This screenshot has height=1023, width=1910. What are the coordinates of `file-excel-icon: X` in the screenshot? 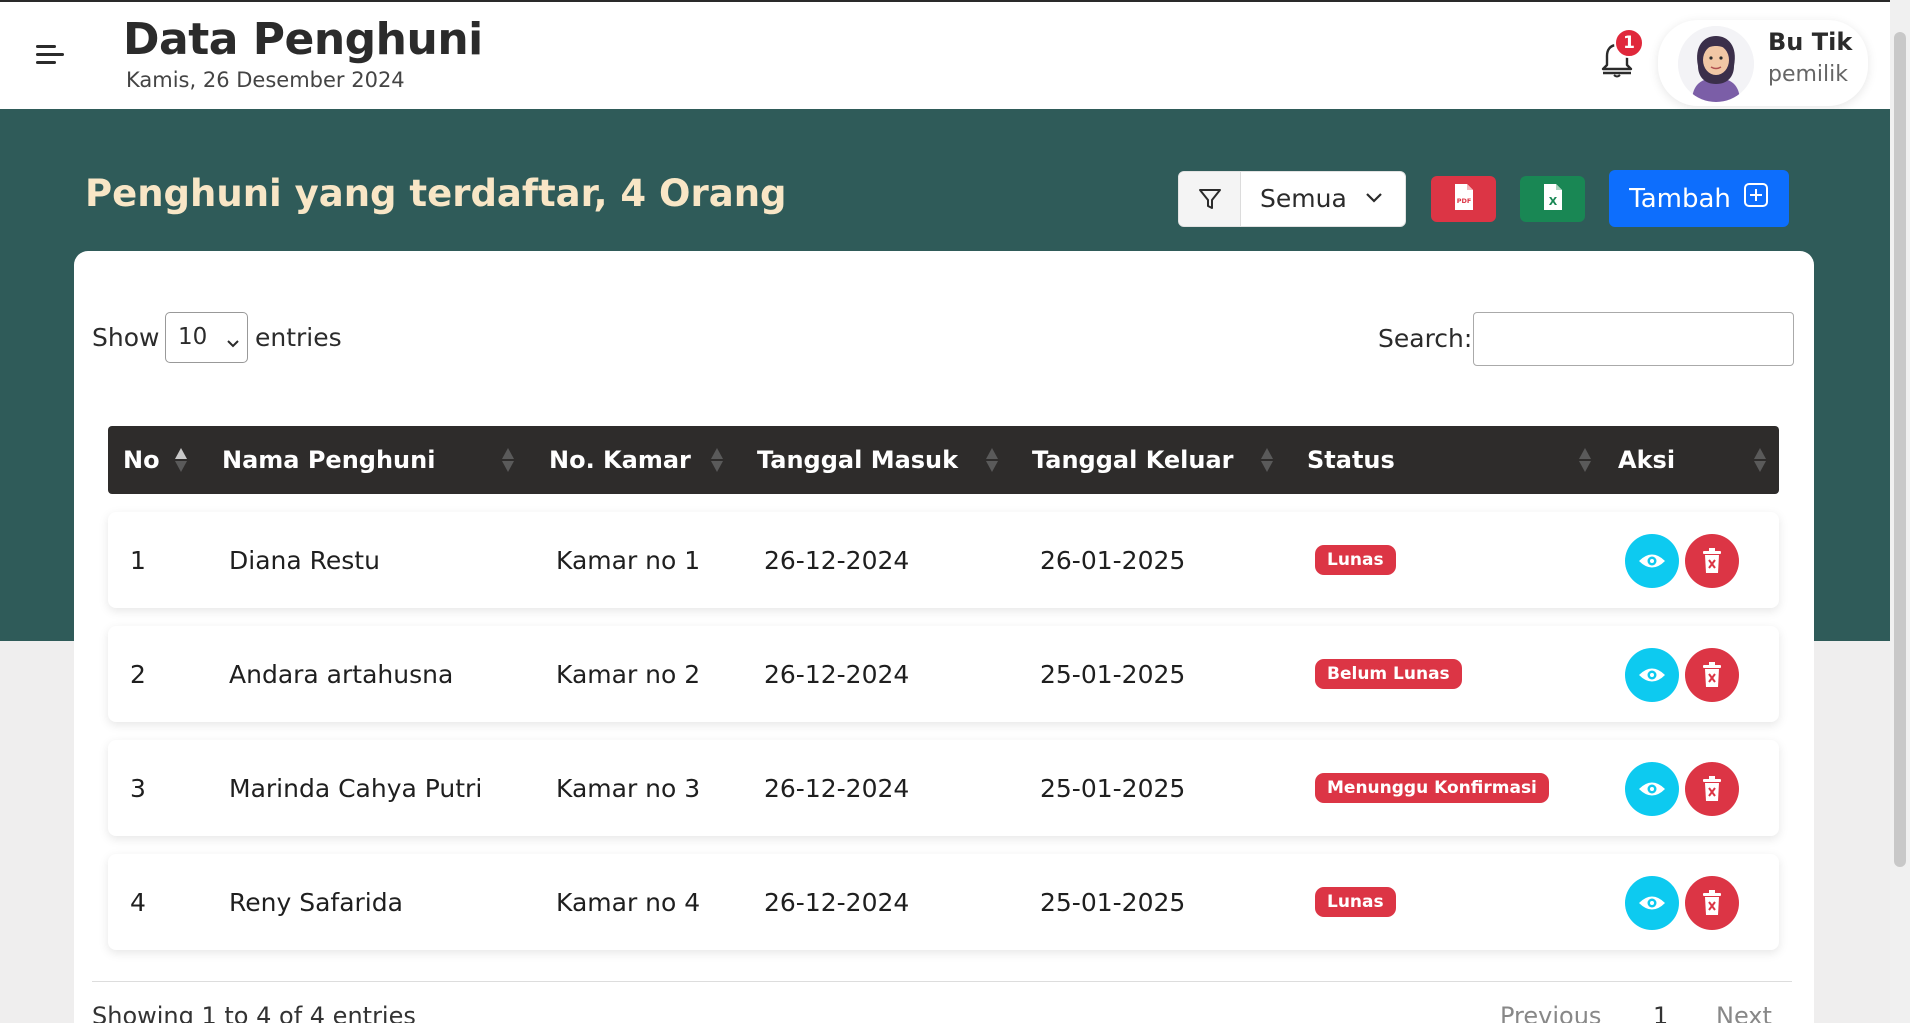 It's located at (1553, 199).